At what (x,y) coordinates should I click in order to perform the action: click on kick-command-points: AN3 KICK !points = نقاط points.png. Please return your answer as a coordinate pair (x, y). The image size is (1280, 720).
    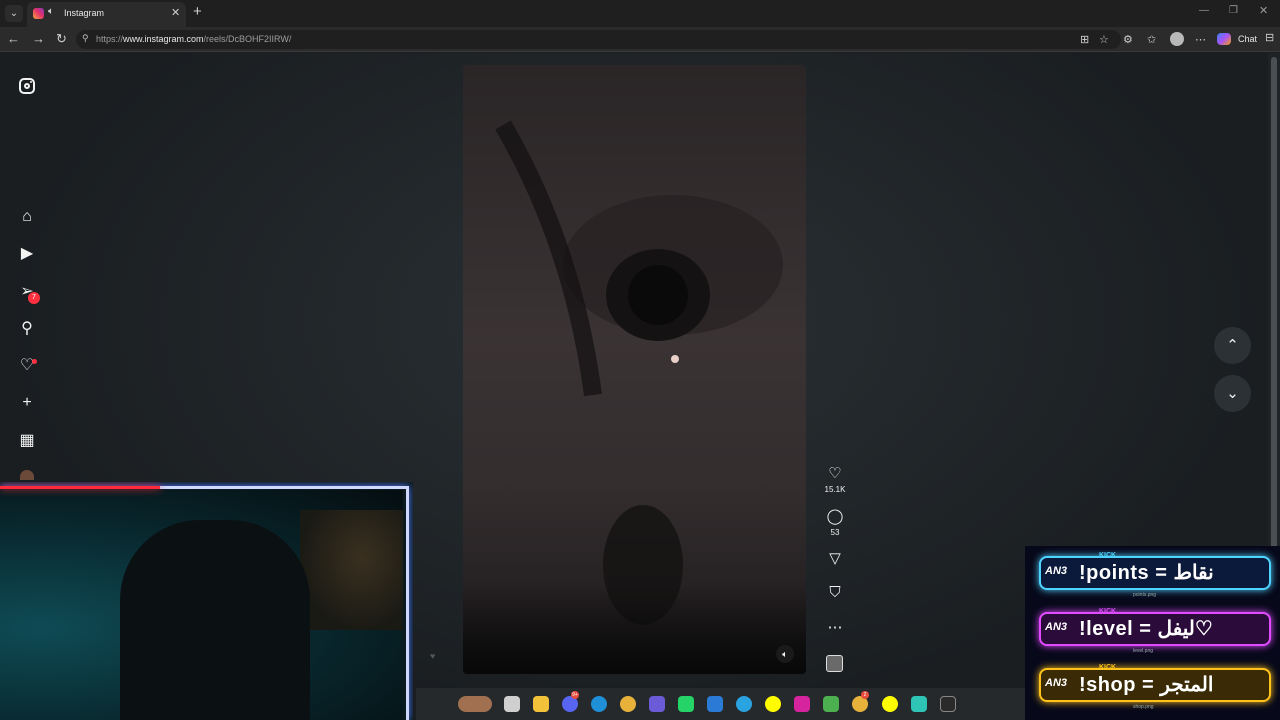
    Looking at the image, I should click on (1155, 575).